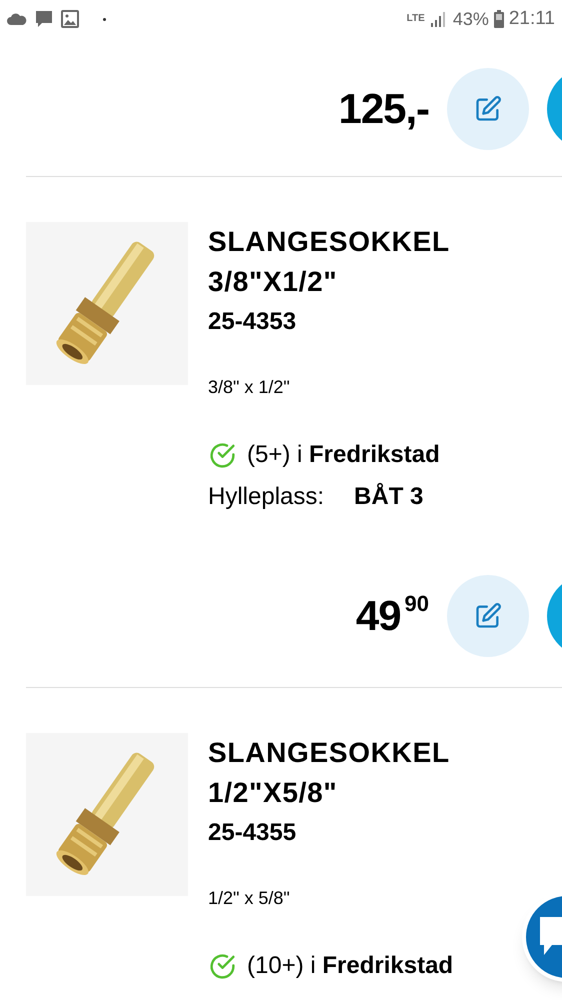 The width and height of the screenshot is (562, 1000). I want to click on shelf-value: BÅT 3, so click(389, 497).